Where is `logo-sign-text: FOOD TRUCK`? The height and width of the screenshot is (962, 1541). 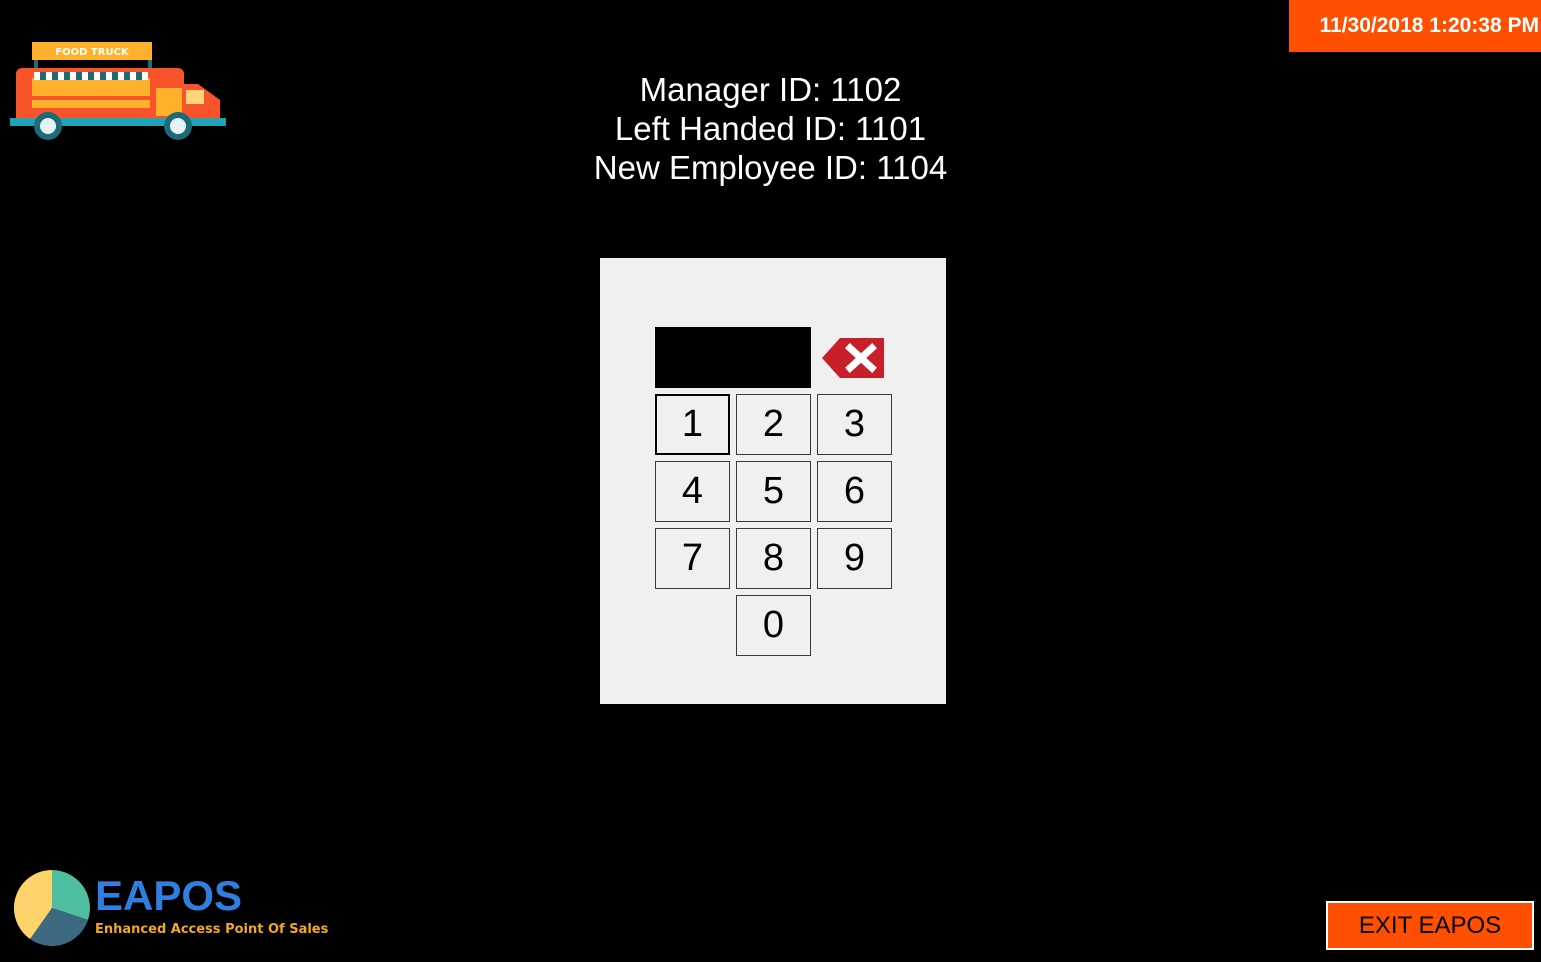
logo-sign-text: FOOD TRUCK is located at coordinates (92, 52).